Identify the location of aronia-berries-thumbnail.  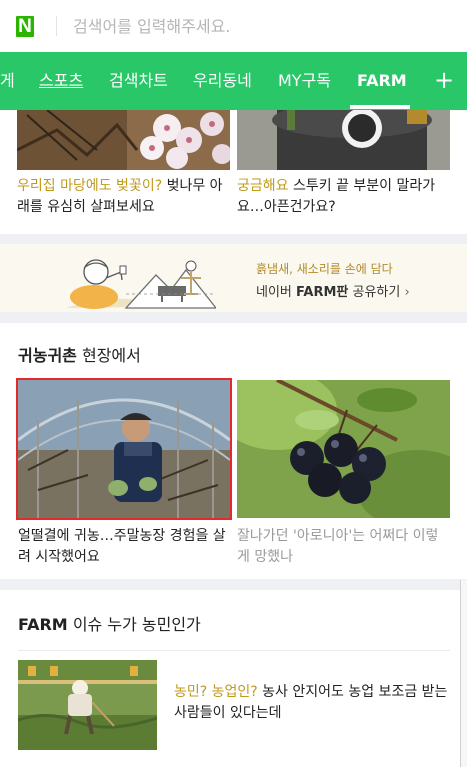
(343, 449).